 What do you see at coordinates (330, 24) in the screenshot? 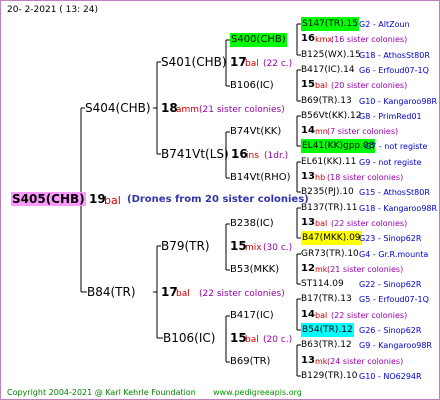
I see `gen4-item: S147(TR).15` at bounding box center [330, 24].